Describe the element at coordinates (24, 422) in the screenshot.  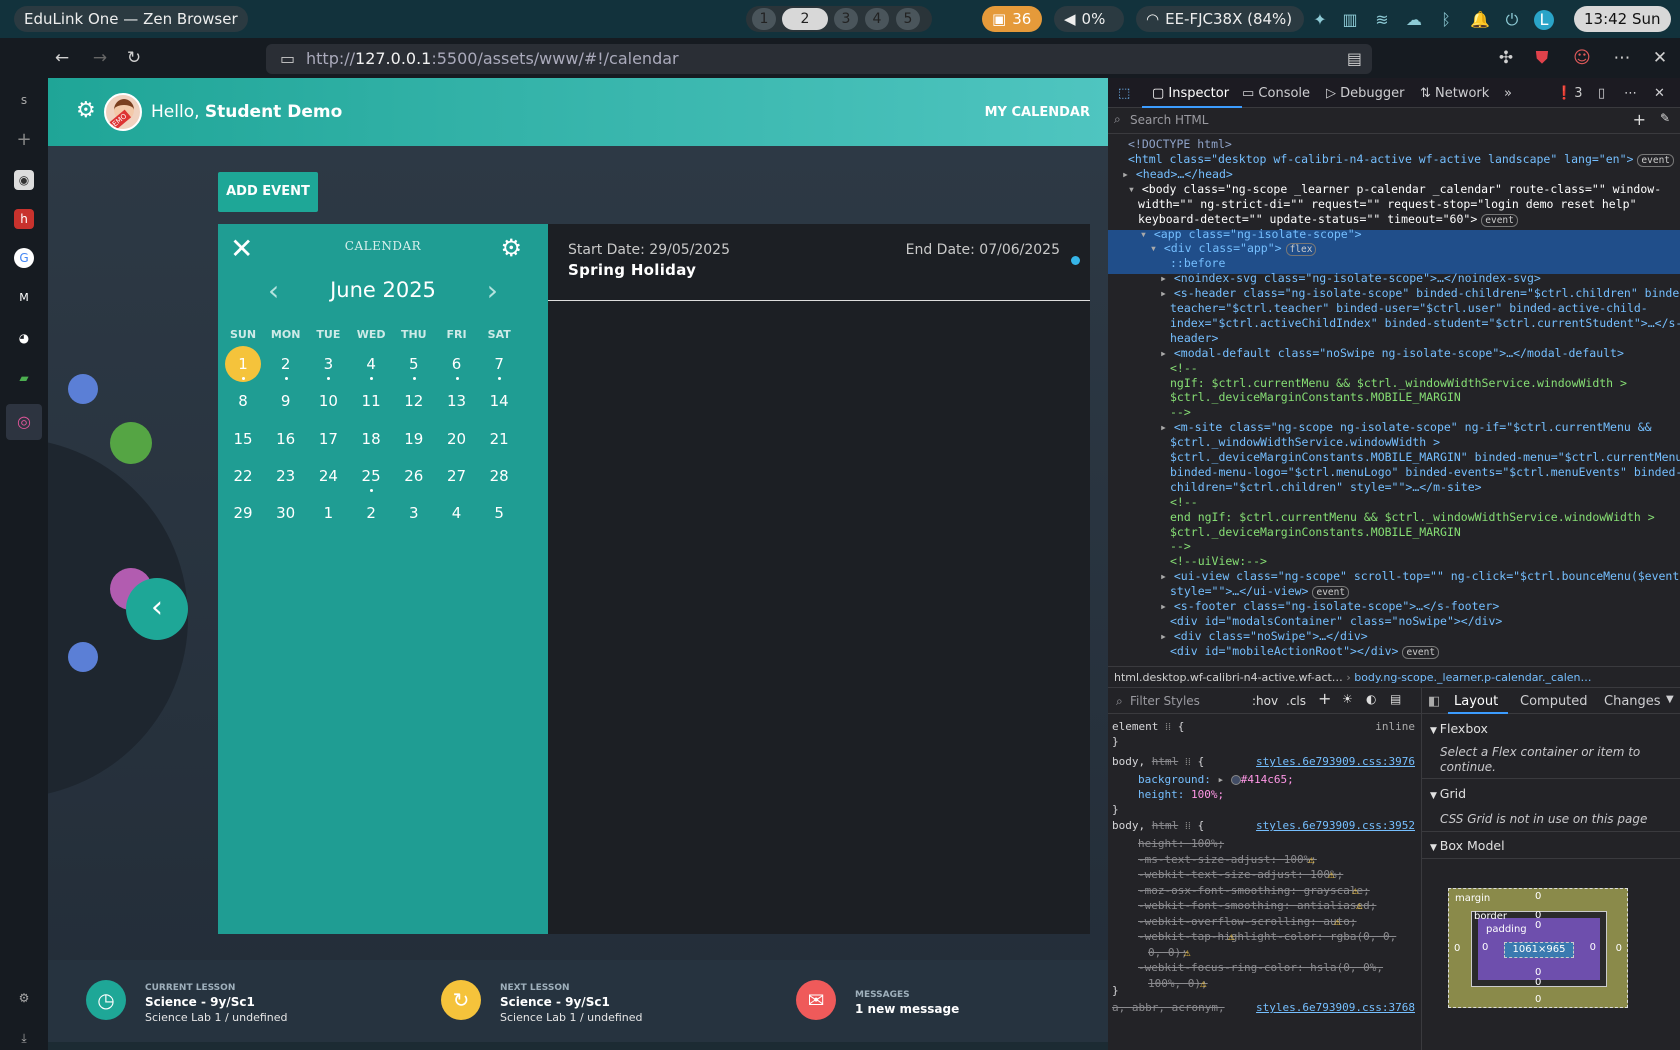
I see `edulink-tab-icon: ◎` at that location.